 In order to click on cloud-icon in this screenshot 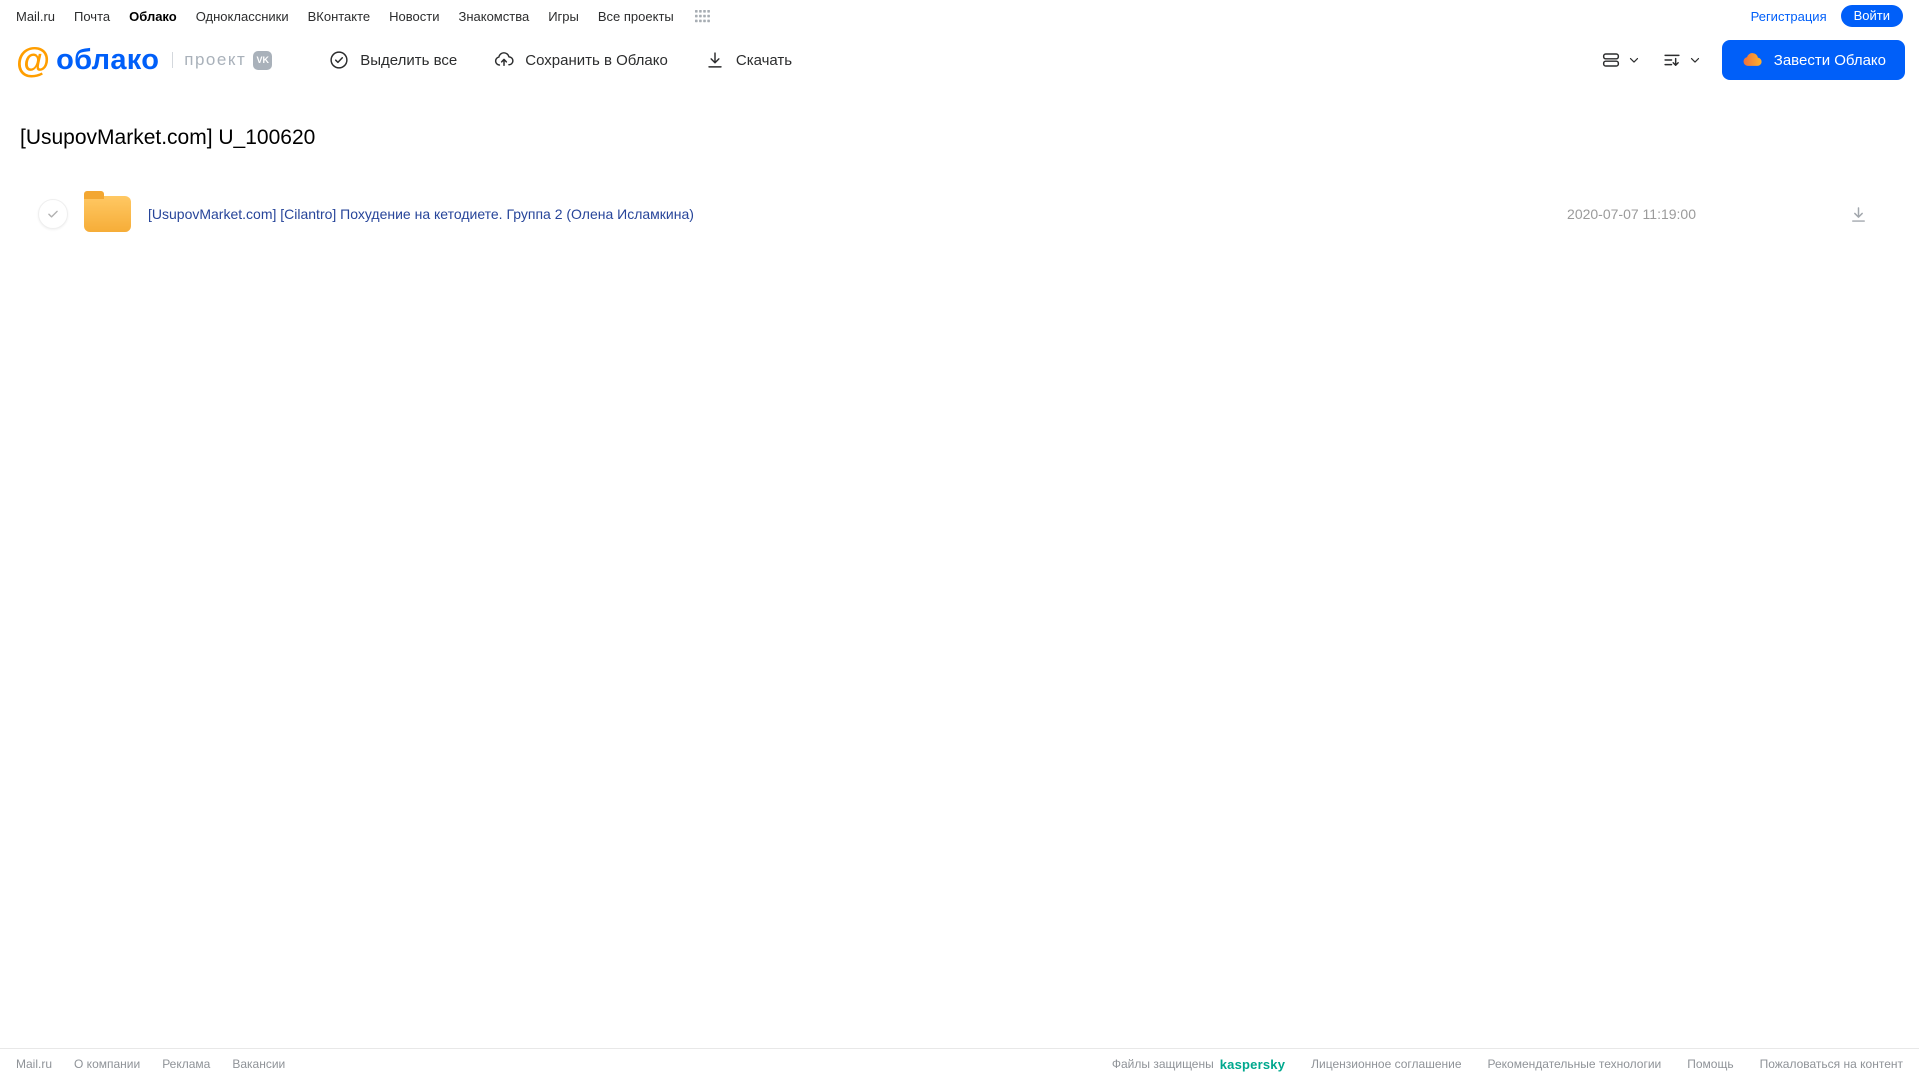, I will do `click(1752, 60)`.